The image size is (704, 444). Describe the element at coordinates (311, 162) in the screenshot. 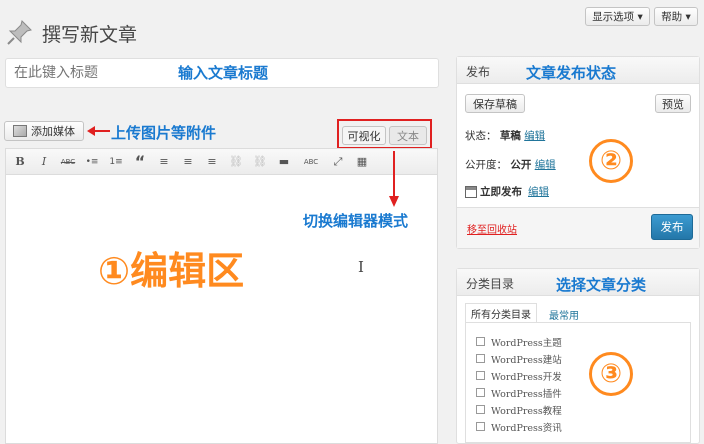

I see `spellcheck-icon: ABC` at that location.